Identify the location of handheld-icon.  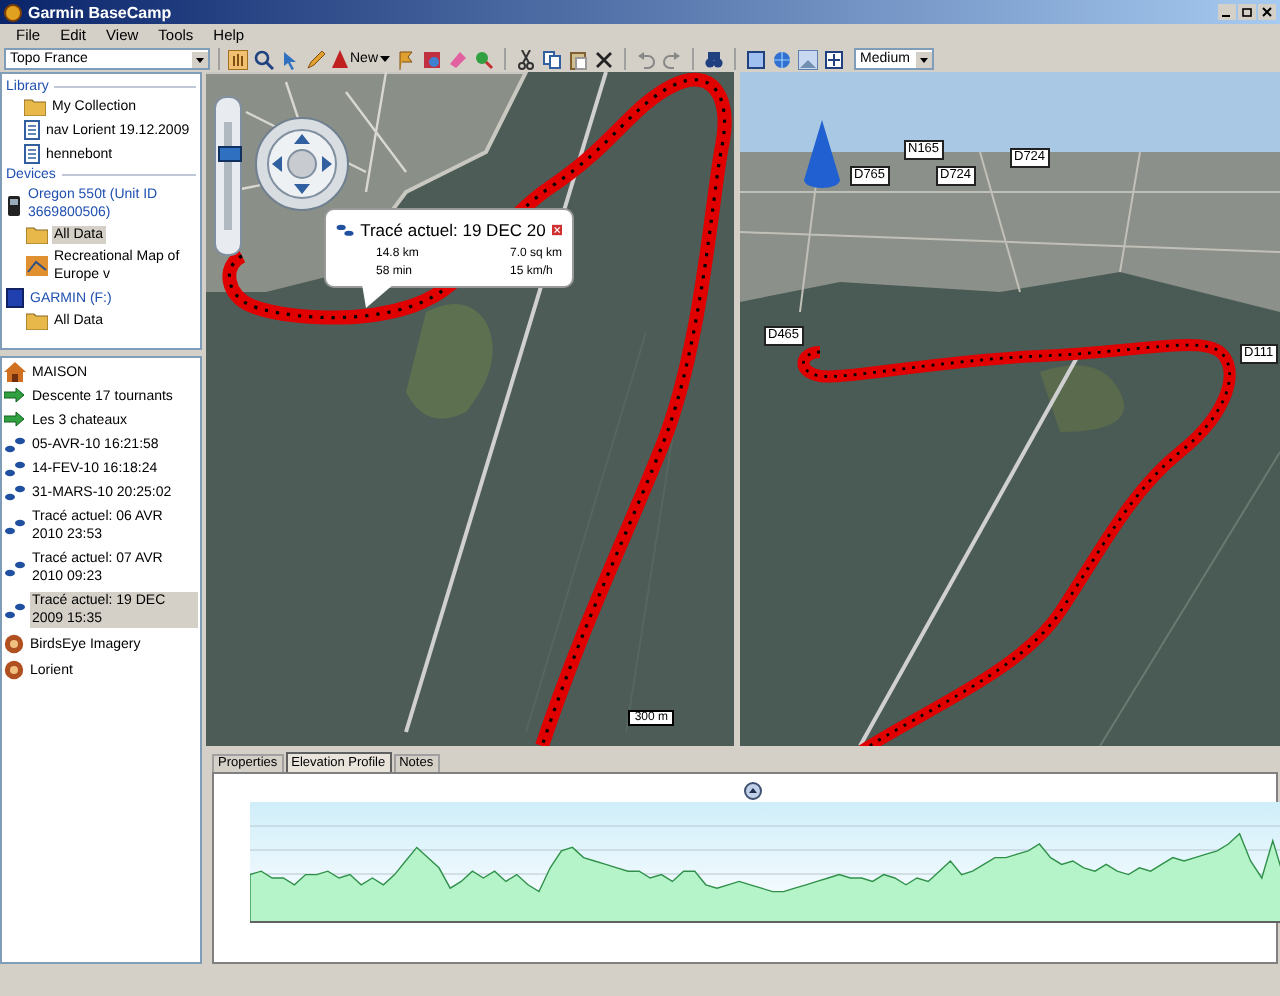
(14, 204).